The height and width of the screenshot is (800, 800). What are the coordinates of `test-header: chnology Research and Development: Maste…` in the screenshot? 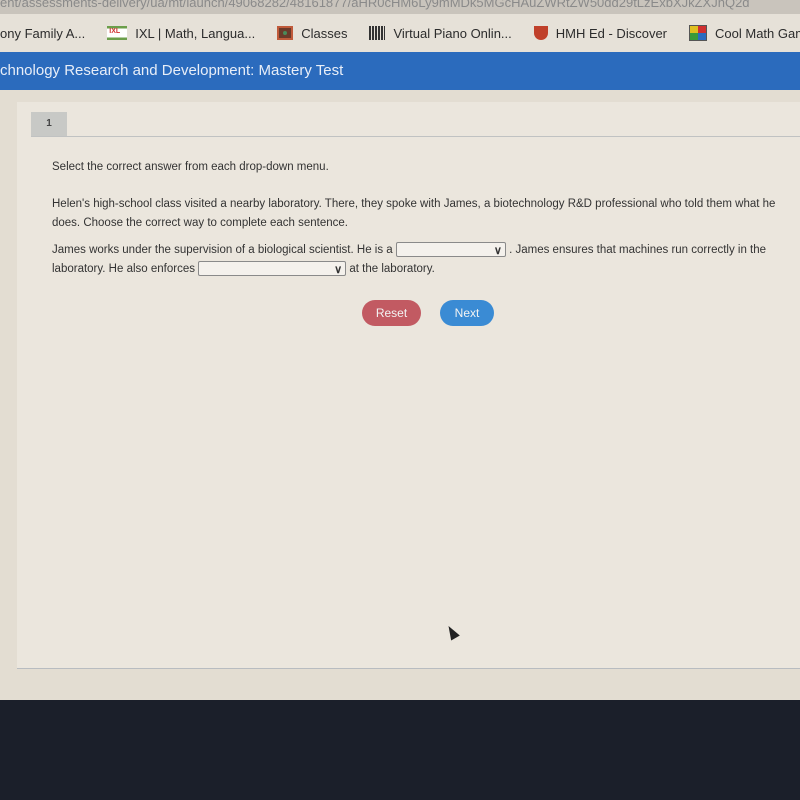 It's located at (400, 71).